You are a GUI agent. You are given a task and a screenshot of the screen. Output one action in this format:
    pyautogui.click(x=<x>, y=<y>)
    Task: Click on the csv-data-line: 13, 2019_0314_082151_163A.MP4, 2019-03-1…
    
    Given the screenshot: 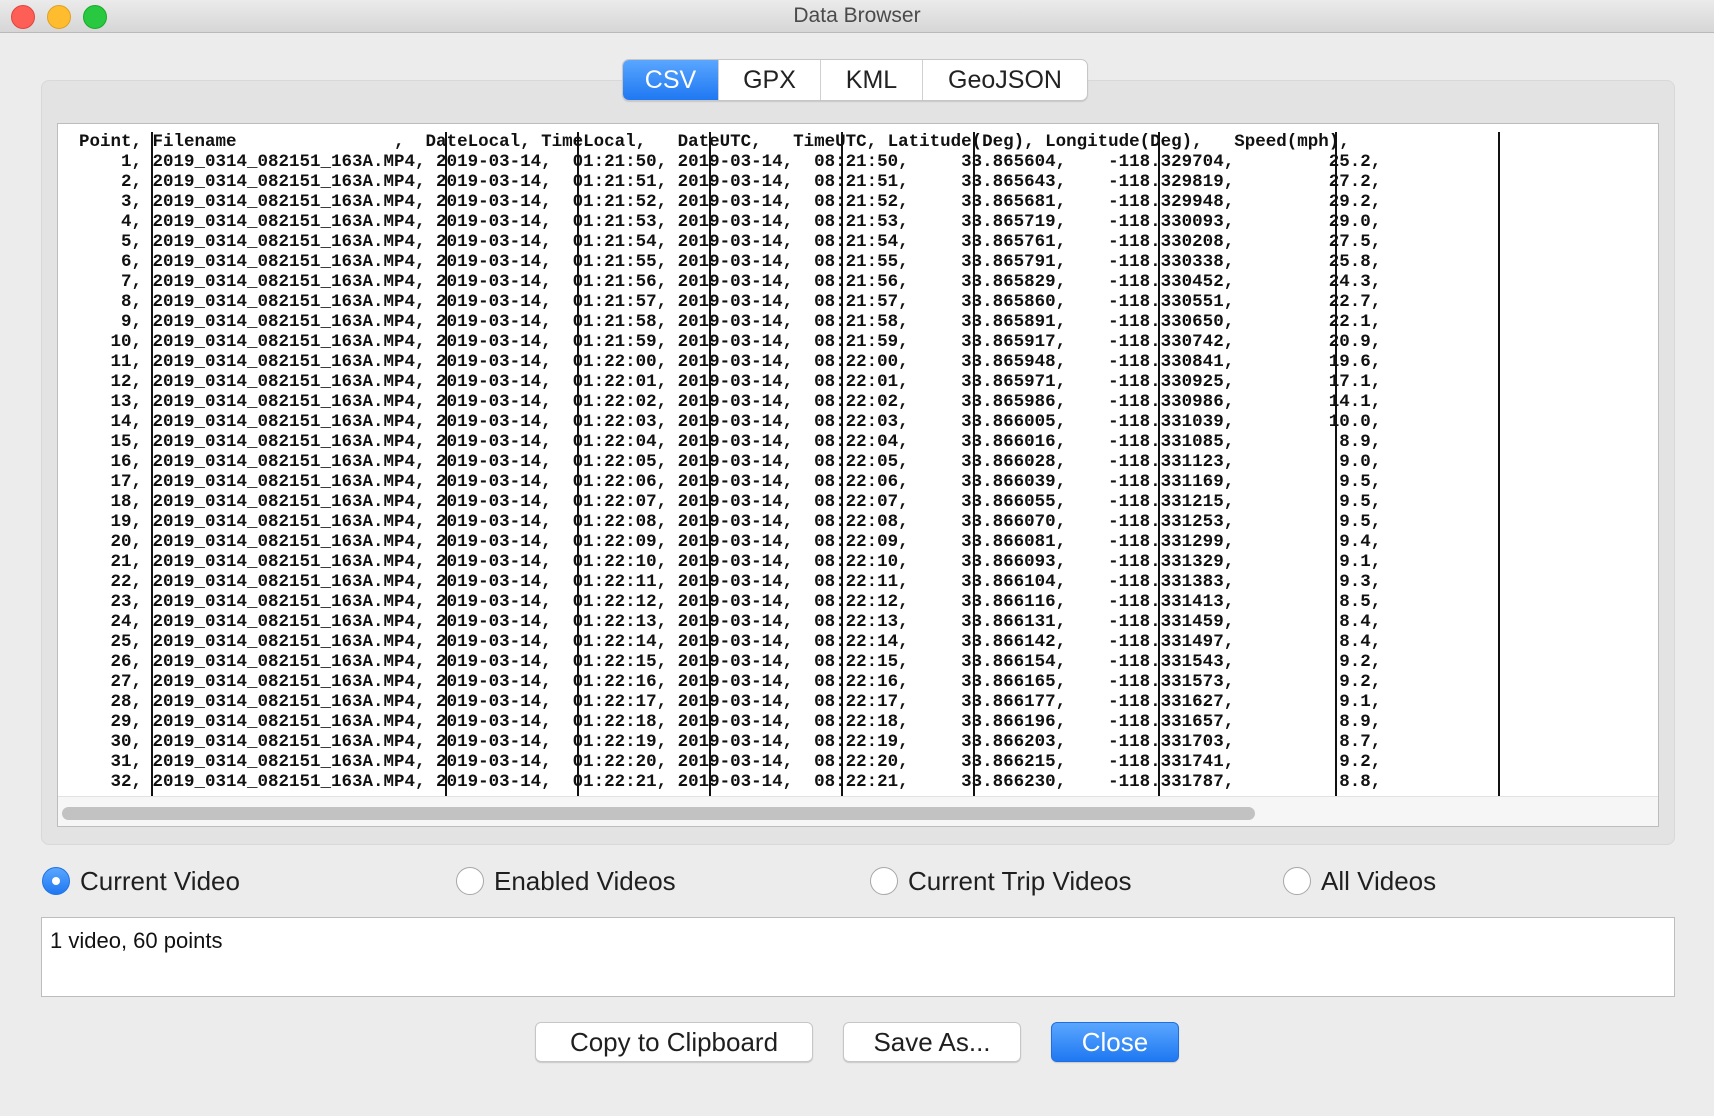 What is the action you would take?
    pyautogui.click(x=720, y=402)
    